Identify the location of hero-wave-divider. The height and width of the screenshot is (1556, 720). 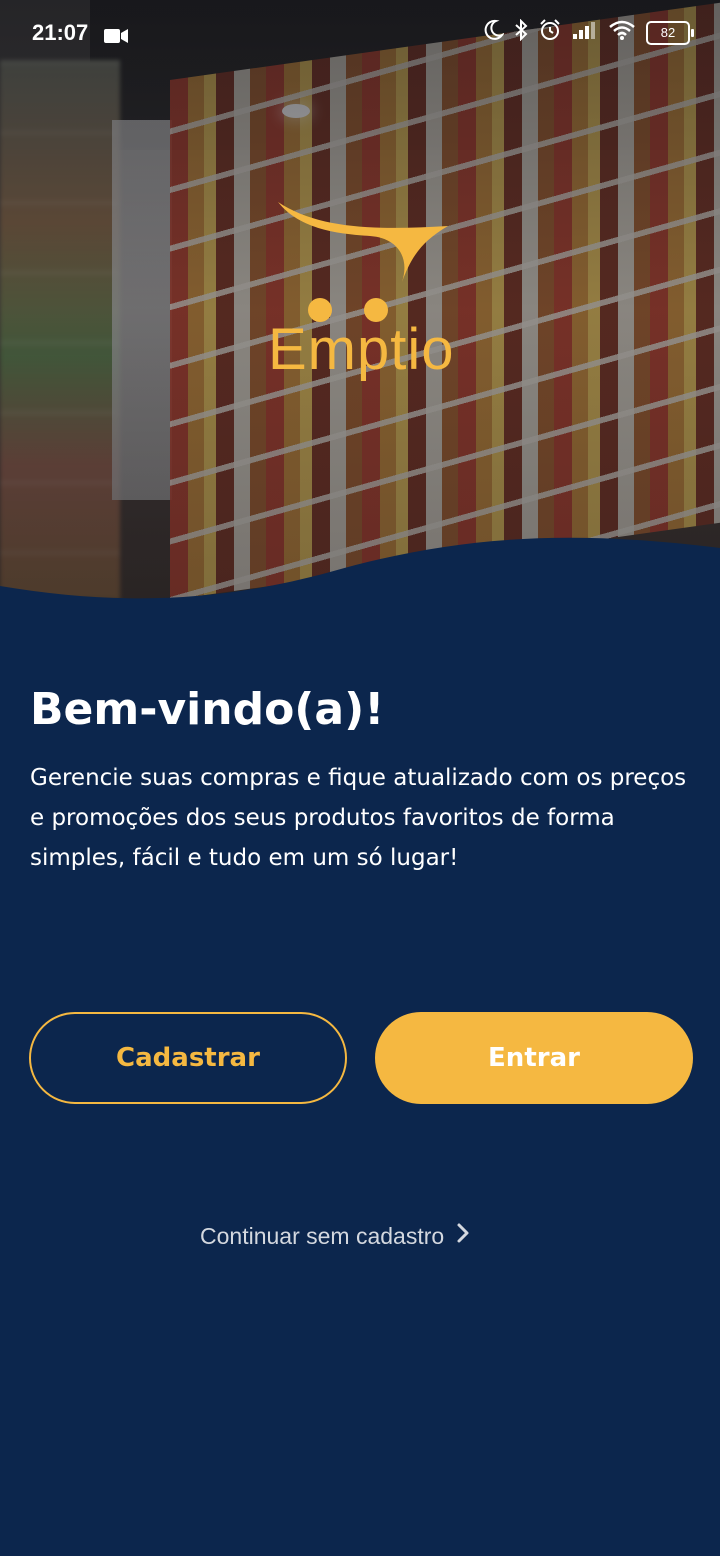
(360, 583).